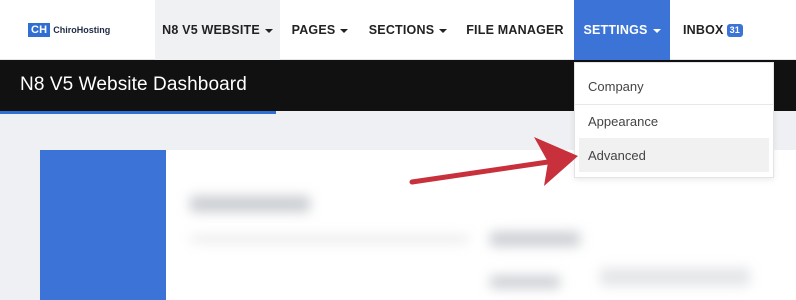 This screenshot has height=300, width=796. Describe the element at coordinates (674, 86) in the screenshot. I see `settings-menu-company: Company` at that location.